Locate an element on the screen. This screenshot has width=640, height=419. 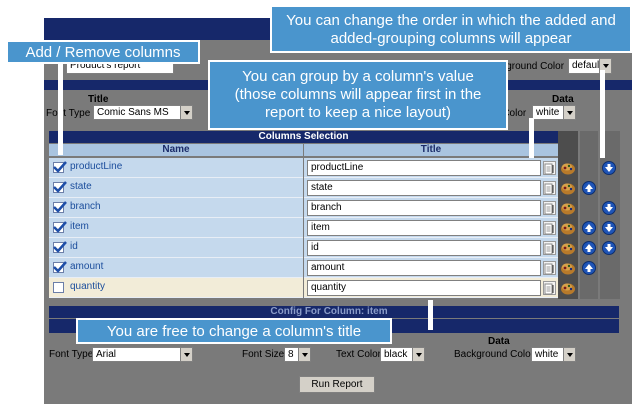
config-bg-color-select: white is located at coordinates (553, 354).